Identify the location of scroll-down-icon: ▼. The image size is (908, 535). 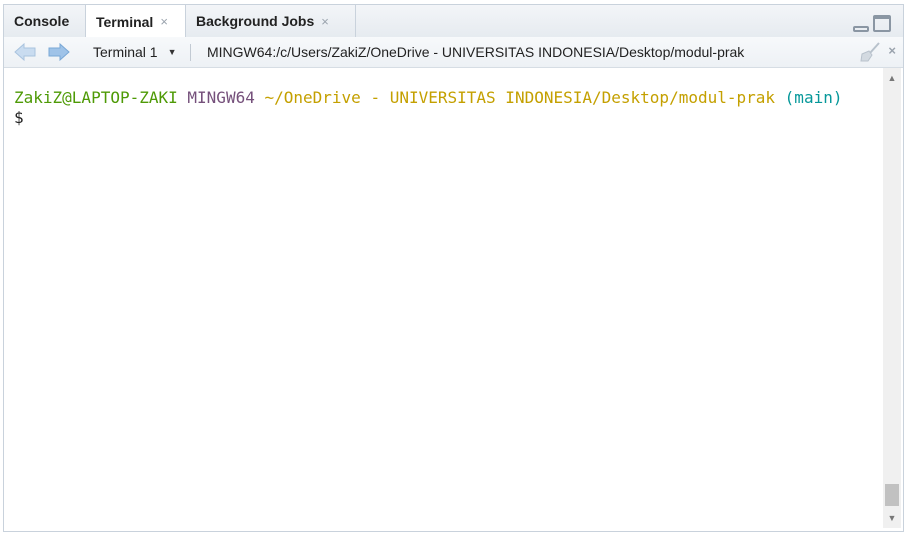
(892, 518).